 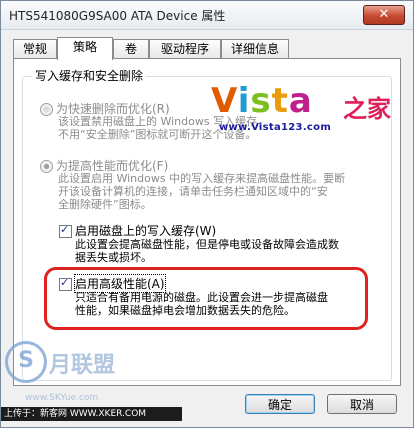 What do you see at coordinates (362, 404) in the screenshot?
I see `cancel-button: 取消` at bounding box center [362, 404].